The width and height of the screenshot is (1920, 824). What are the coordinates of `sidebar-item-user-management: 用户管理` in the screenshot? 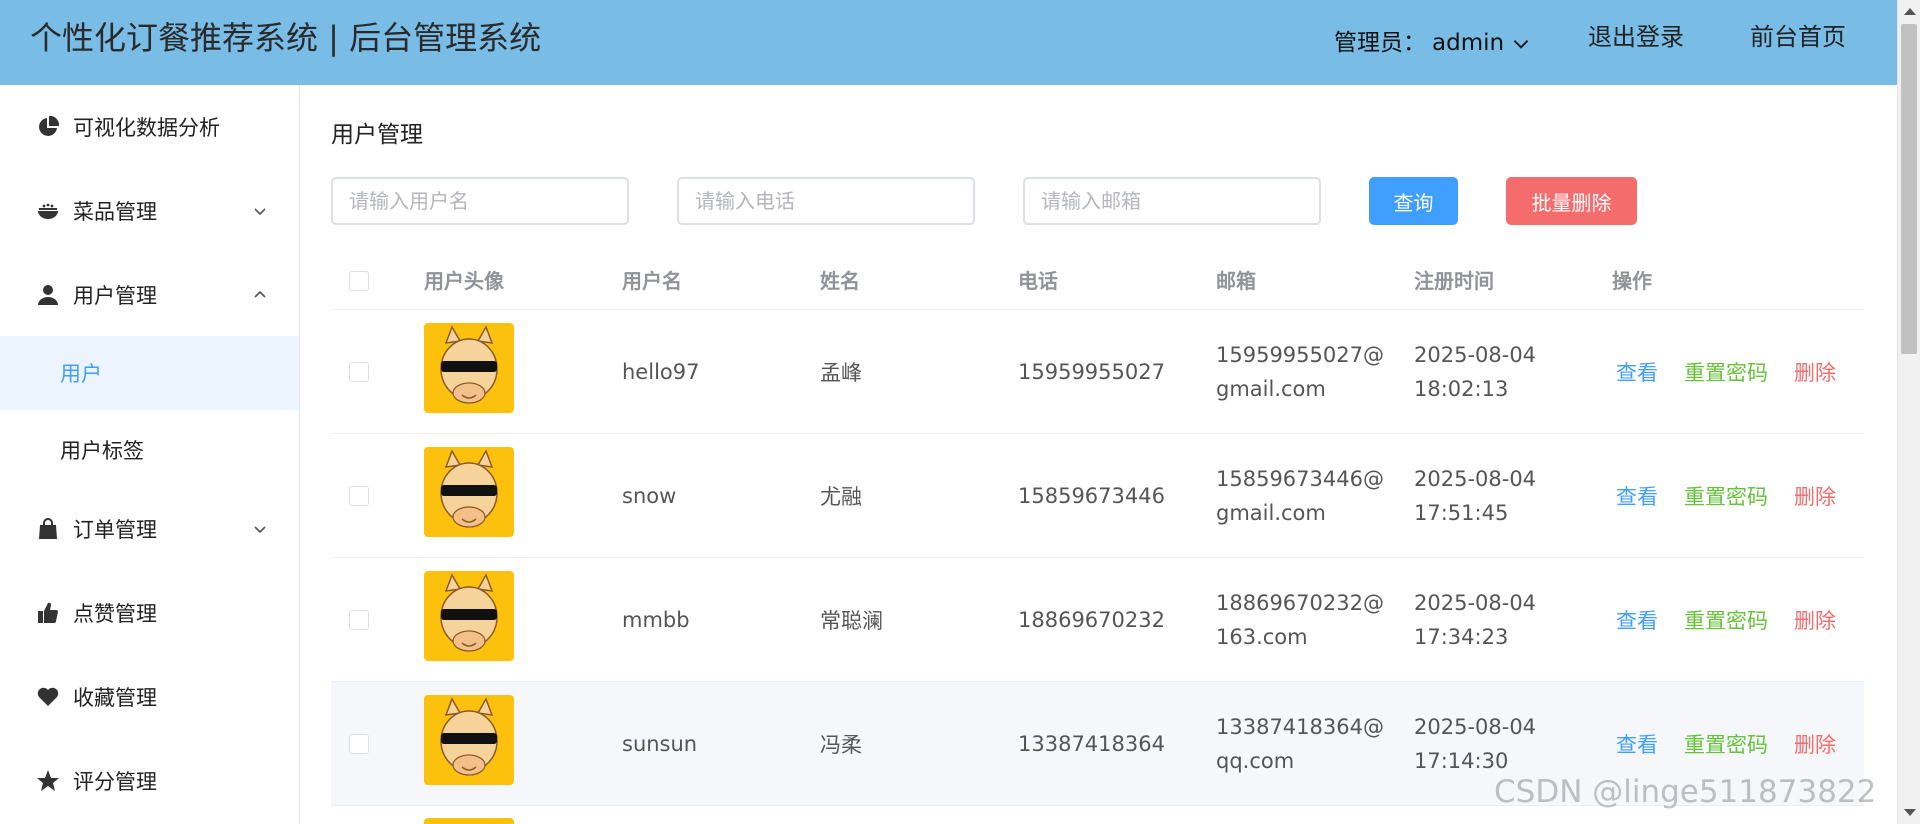 It's located at (149, 295).